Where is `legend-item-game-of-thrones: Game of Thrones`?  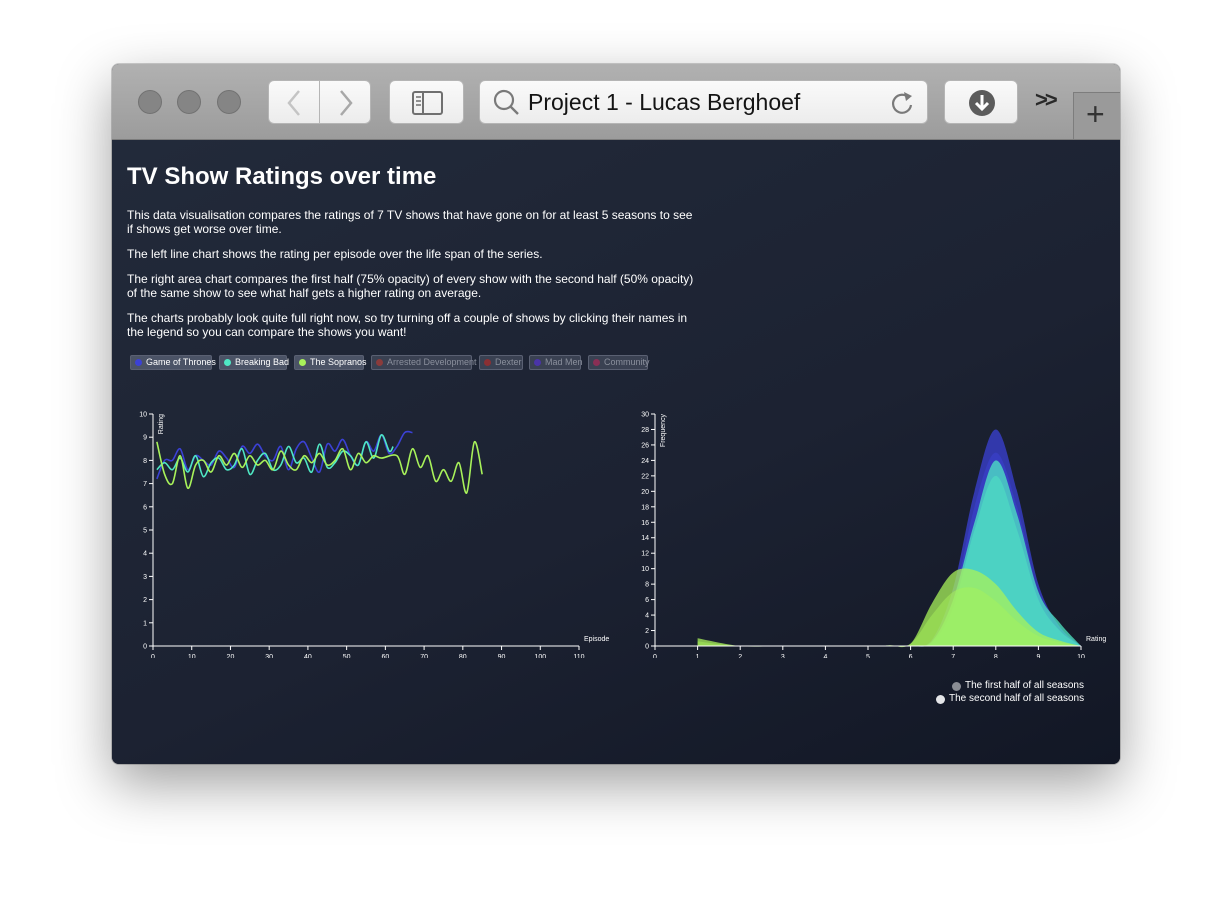 legend-item-game-of-thrones: Game of Thrones is located at coordinates (173, 362).